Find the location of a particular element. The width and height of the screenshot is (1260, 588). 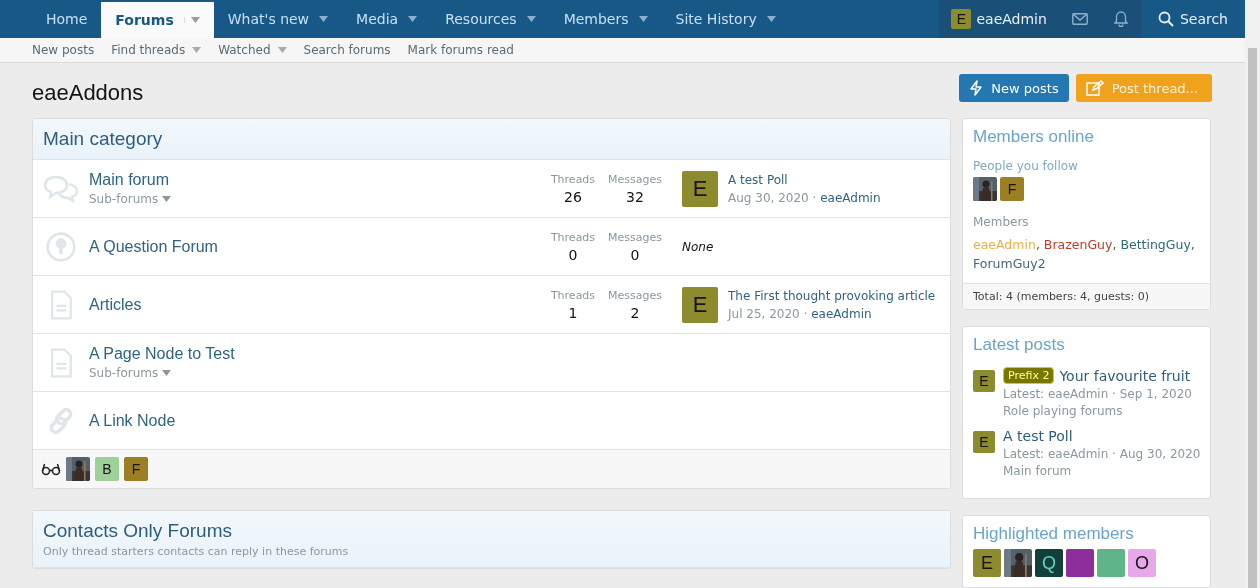

nav-tab: Resources is located at coordinates (490, 19).